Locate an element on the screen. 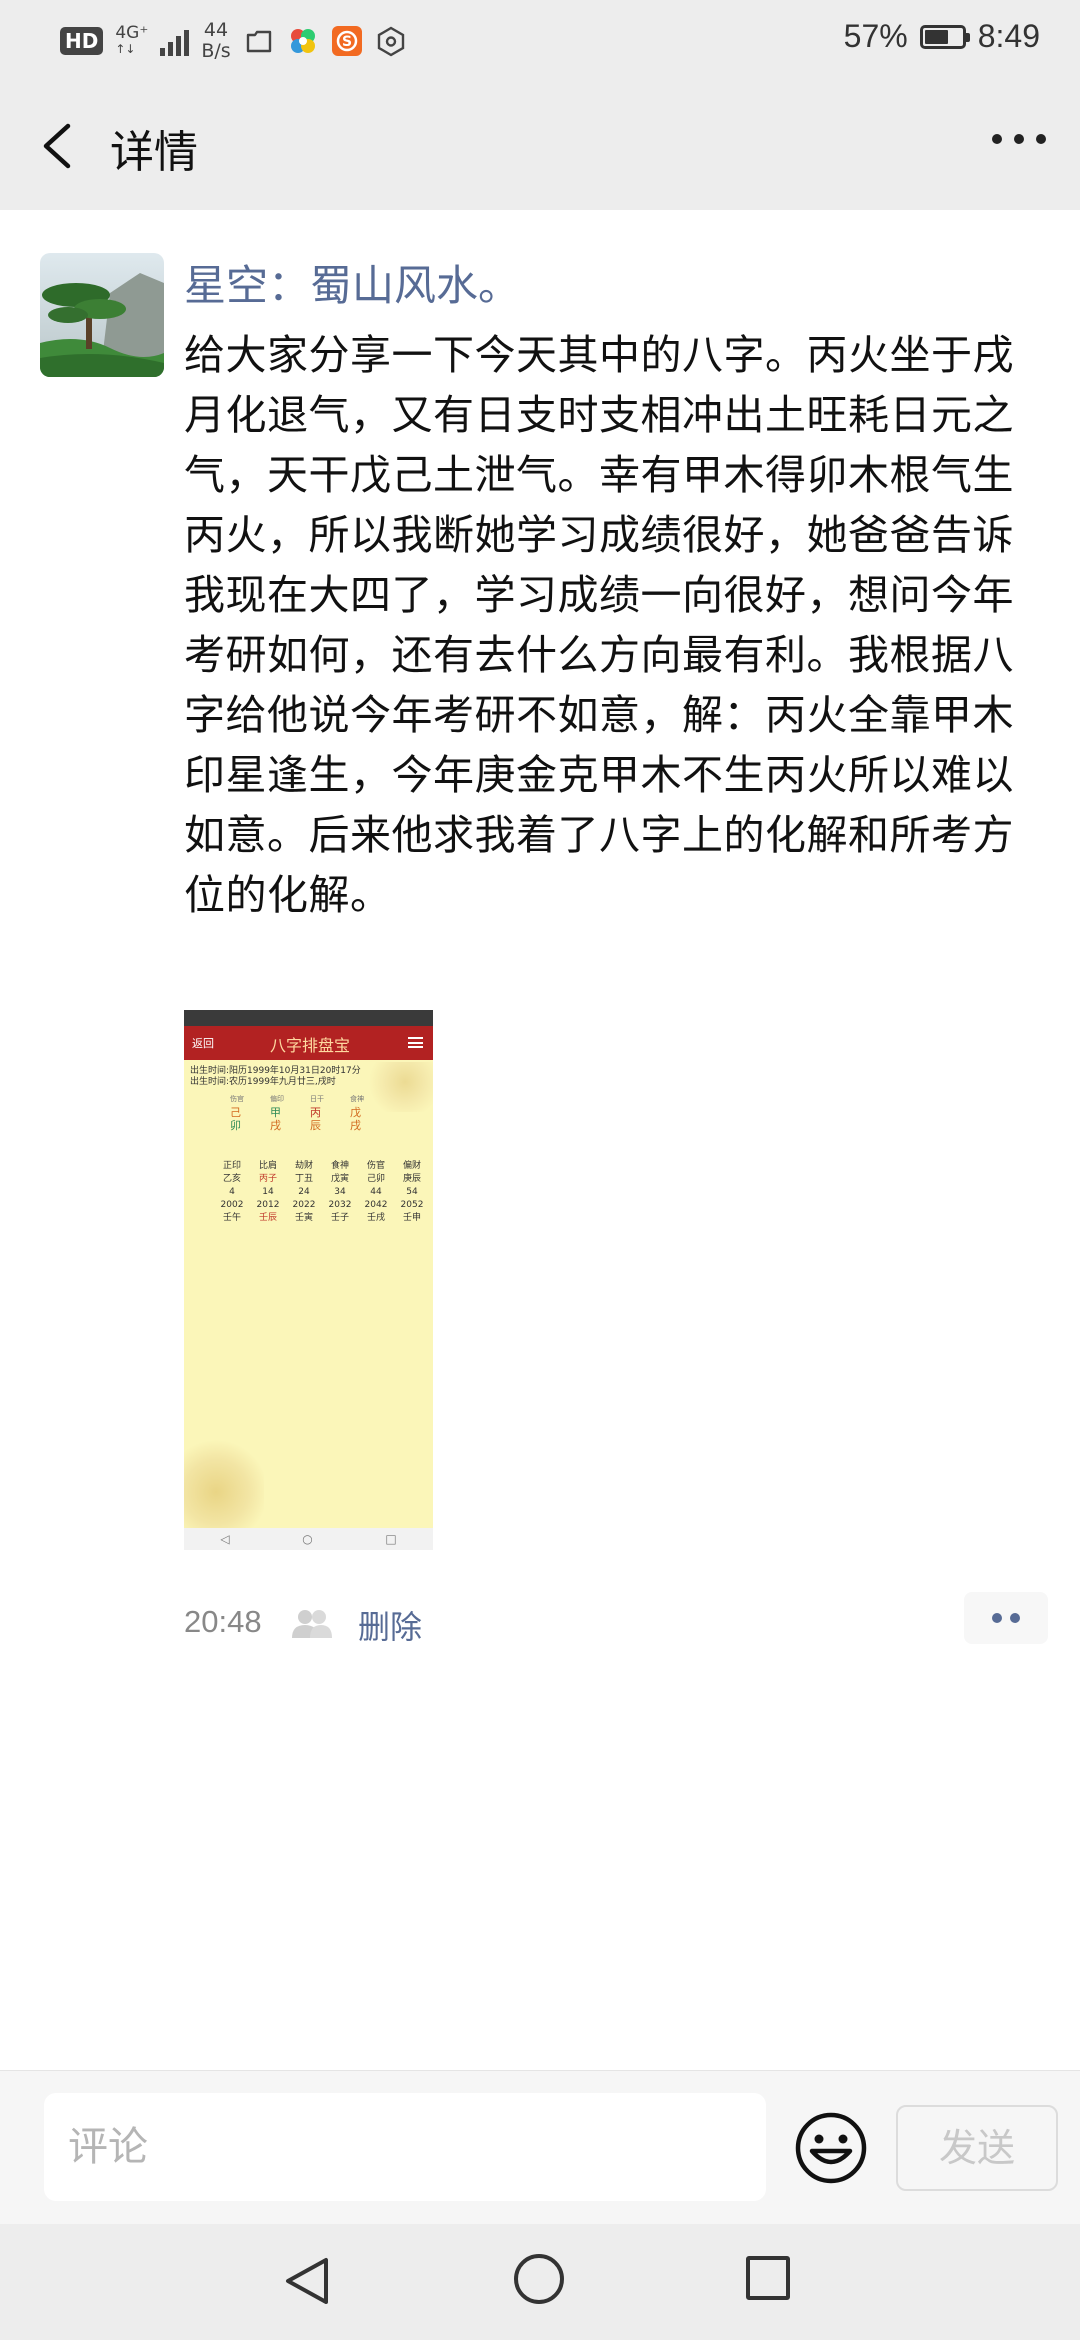  pillar-stem: 丙 is located at coordinates (315, 1112).